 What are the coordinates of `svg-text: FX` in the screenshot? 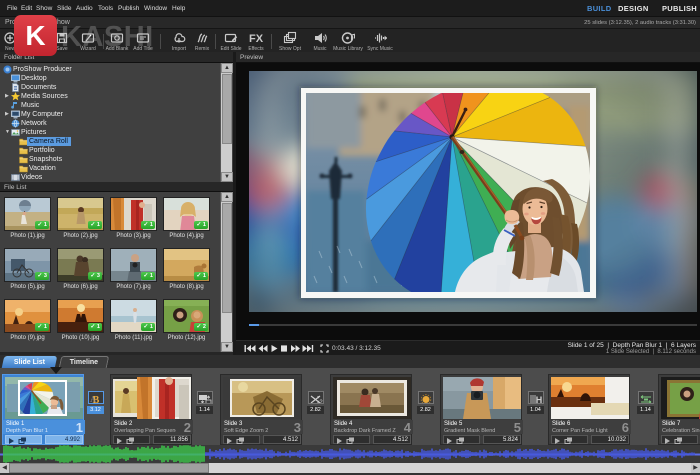 It's located at (256, 39).